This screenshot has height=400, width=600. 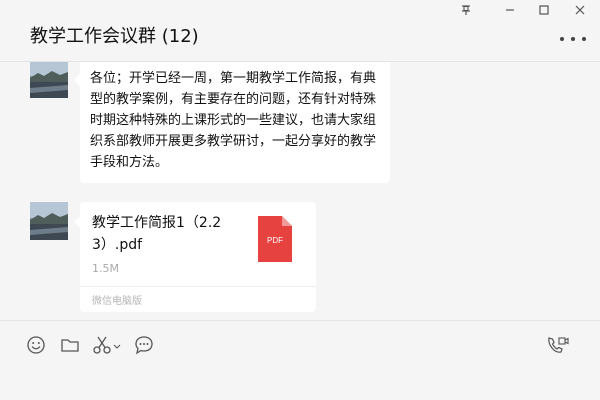 I want to click on pdf-badge: PDF, so click(x=275, y=240).